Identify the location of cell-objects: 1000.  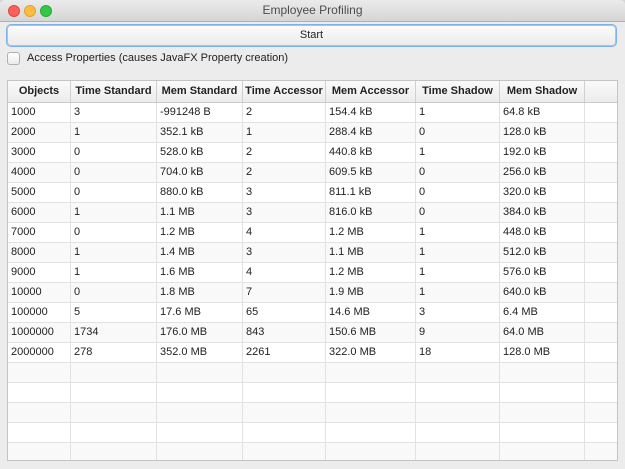
(39, 112).